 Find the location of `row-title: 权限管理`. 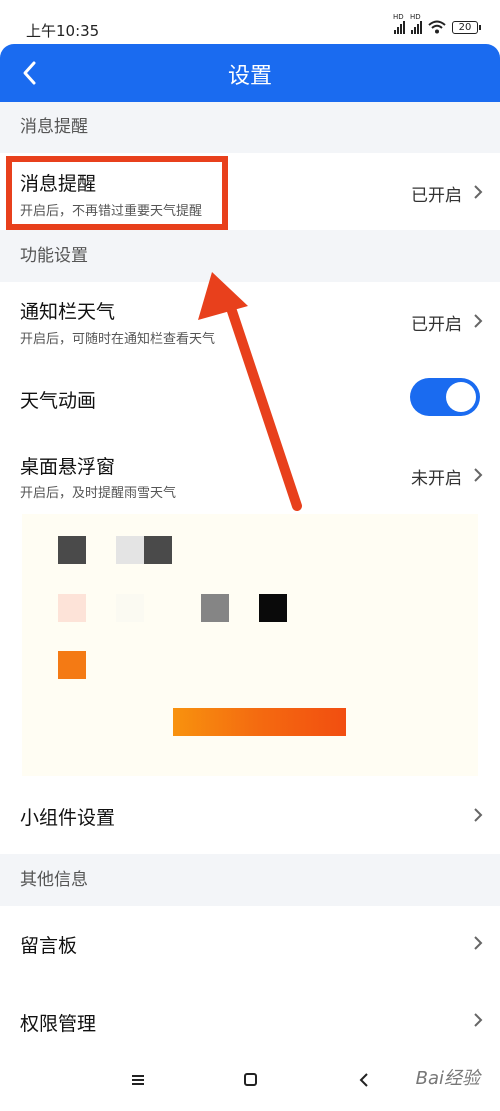

row-title: 权限管理 is located at coordinates (58, 1024).